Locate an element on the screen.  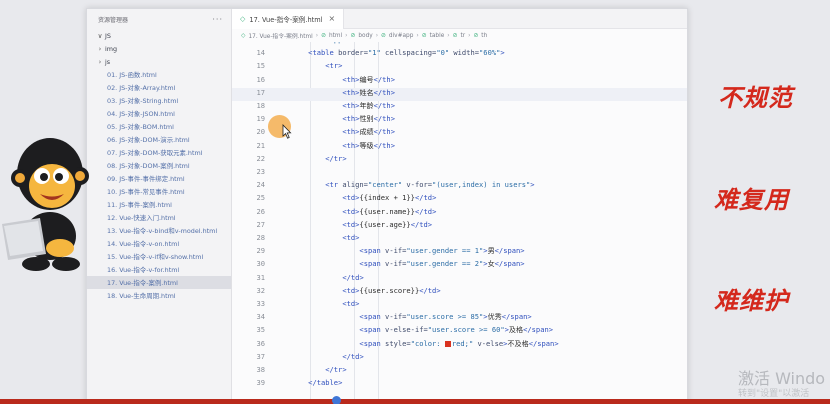
tree-item-label: 12. Vue-快速入门.html is located at coordinates (141, 218).